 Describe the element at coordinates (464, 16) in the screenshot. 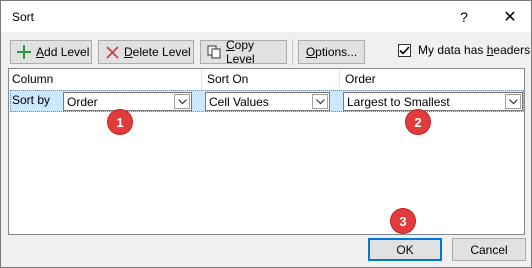

I see `help-button: ?` at that location.